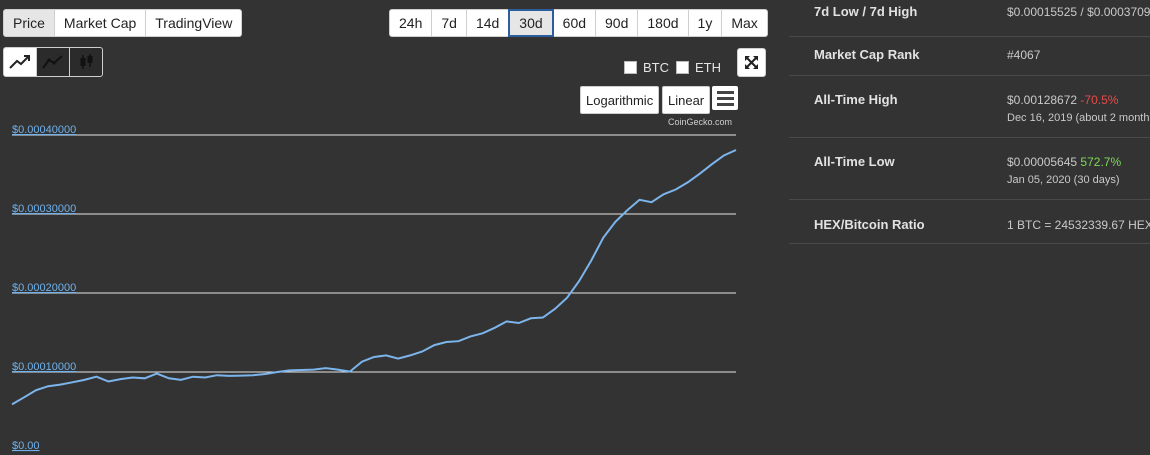 This screenshot has height=455, width=1150. What do you see at coordinates (1078, 118) in the screenshot?
I see `stat-date: Dec 16, 2019 (about 2 months)` at bounding box center [1078, 118].